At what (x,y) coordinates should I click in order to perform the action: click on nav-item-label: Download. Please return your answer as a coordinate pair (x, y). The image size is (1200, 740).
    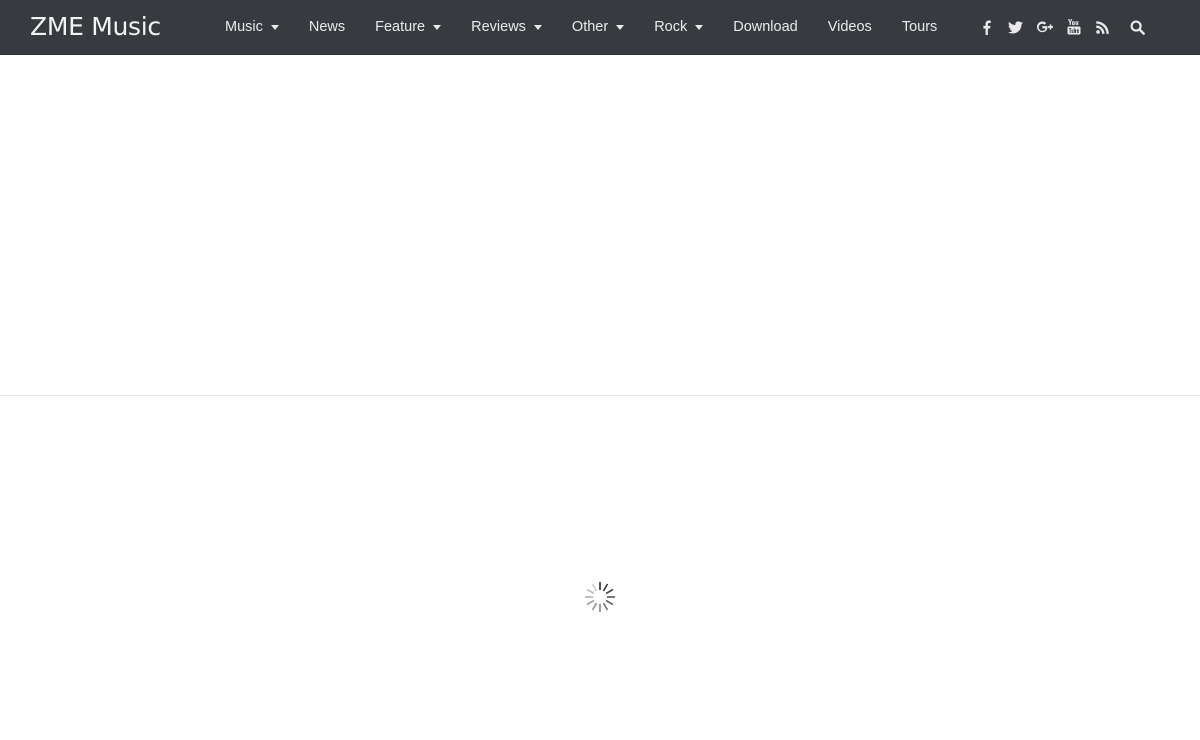
    Looking at the image, I should click on (765, 27).